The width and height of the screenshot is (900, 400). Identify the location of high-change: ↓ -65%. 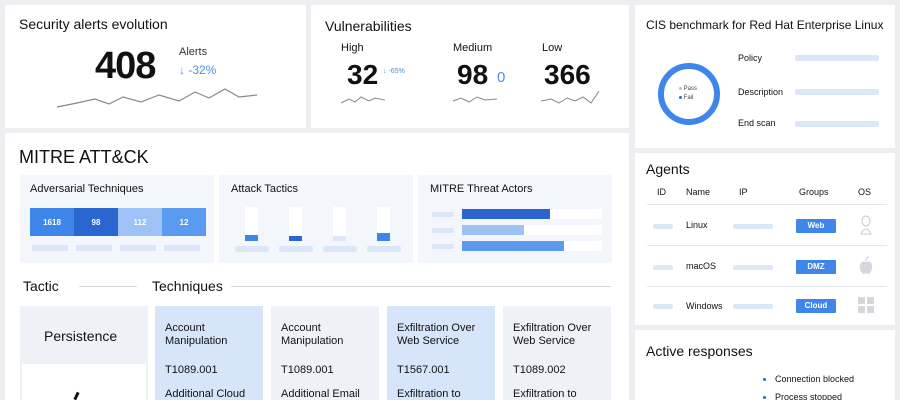
(394, 71).